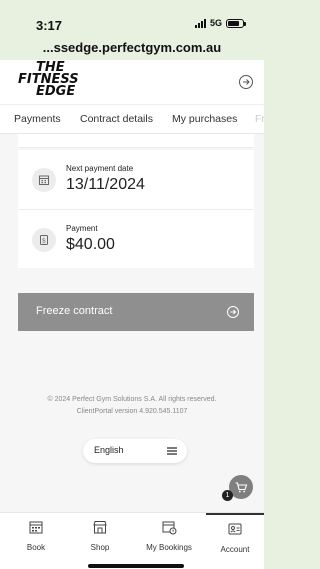 This screenshot has width=320, height=569. Describe the element at coordinates (90, 244) in the screenshot. I see `payment-value: $40.00` at that location.